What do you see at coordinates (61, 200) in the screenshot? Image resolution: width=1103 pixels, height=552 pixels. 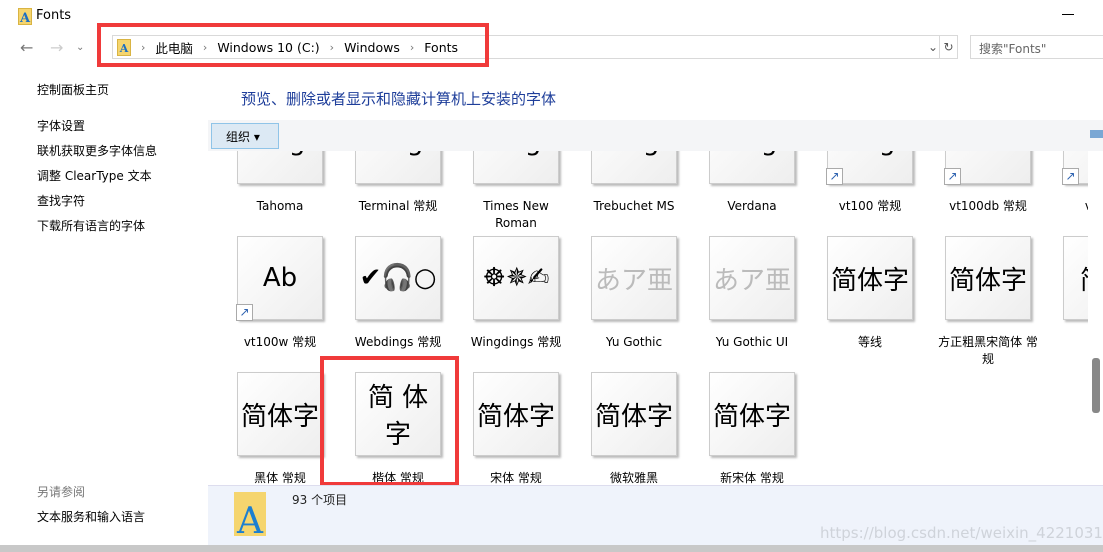 I see `sidebar-link: 查找字符` at bounding box center [61, 200].